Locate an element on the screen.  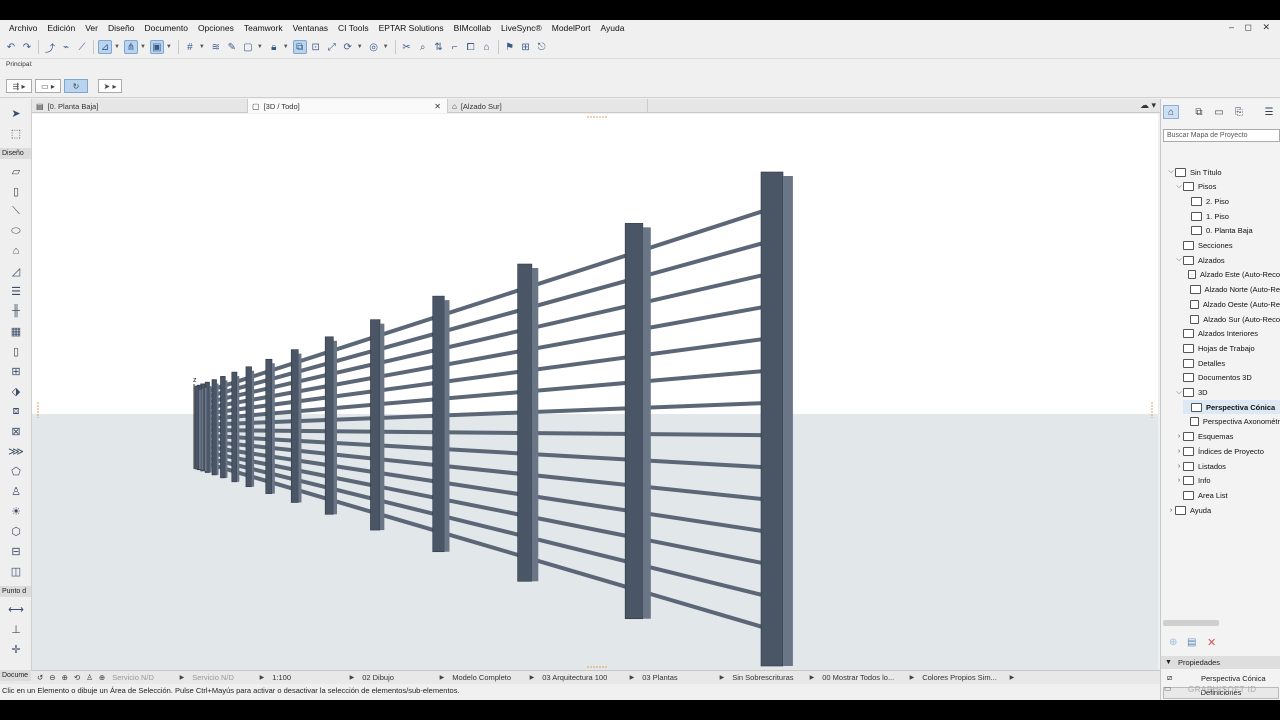
tree-item: › Índices de Proyecto is located at coordinates (1227, 451).